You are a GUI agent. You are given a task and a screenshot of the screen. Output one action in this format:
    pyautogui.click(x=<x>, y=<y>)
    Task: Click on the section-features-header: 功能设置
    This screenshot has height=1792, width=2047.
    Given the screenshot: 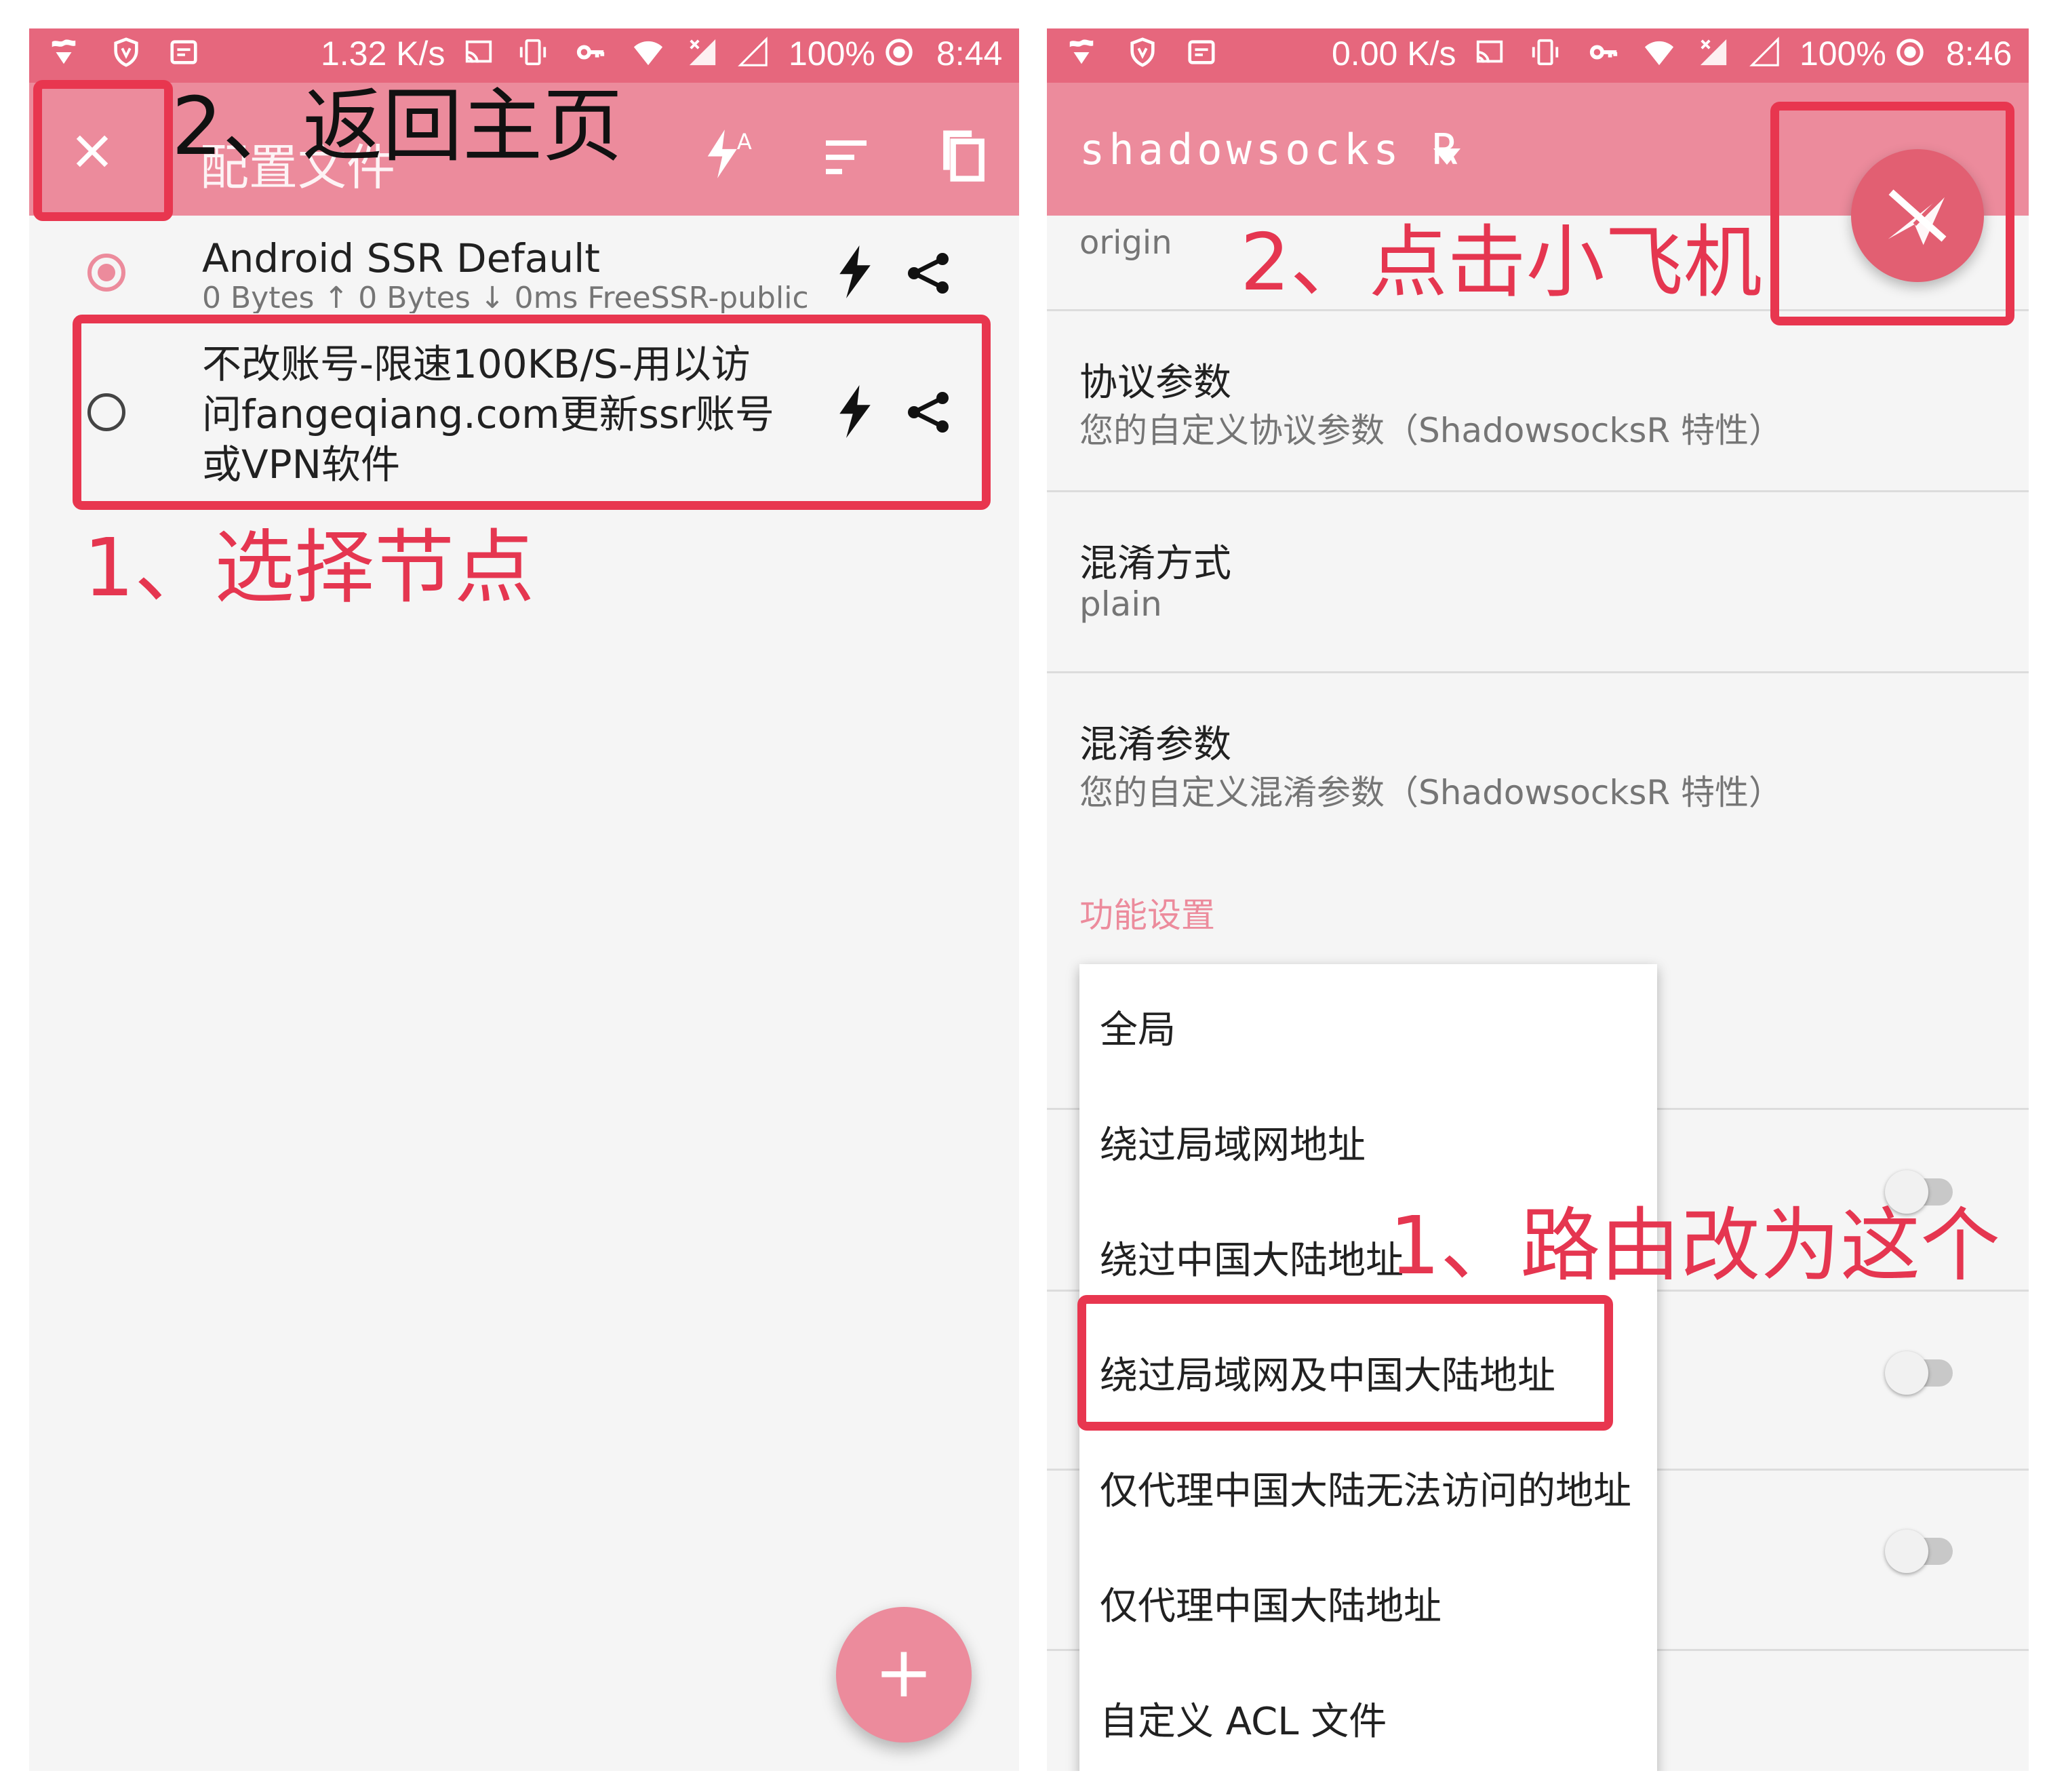 What is the action you would take?
    pyautogui.click(x=1147, y=915)
    